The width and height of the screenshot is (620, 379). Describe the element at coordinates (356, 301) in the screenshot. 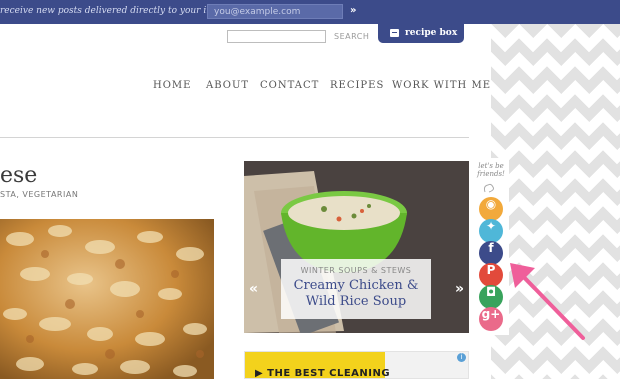

I see `slide-title-line-2: Wild Rice Soup` at that location.